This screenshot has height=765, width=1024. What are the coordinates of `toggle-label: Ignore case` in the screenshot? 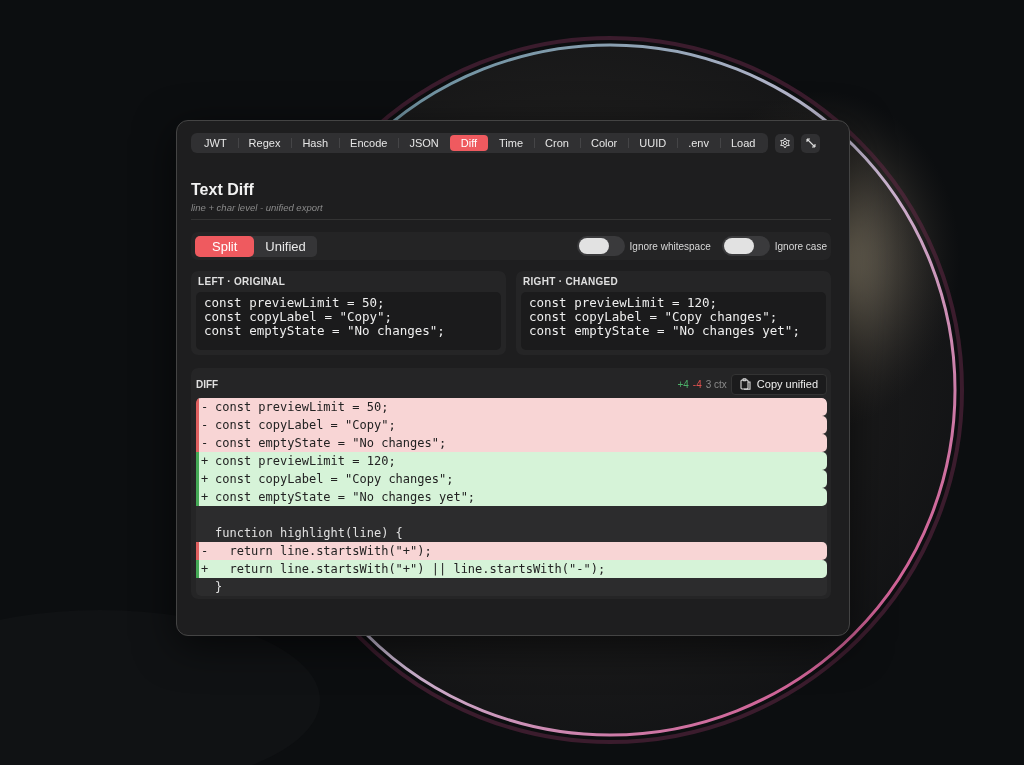 It's located at (800, 246).